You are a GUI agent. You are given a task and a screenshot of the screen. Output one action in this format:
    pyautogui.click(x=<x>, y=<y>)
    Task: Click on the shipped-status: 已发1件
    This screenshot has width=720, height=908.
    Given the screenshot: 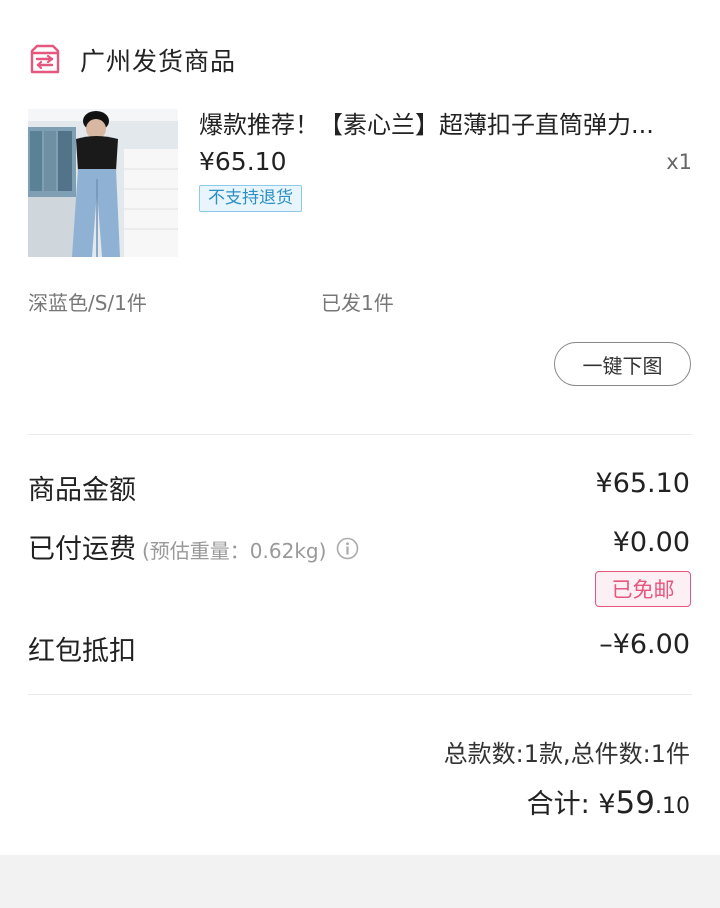 What is the action you would take?
    pyautogui.click(x=357, y=303)
    